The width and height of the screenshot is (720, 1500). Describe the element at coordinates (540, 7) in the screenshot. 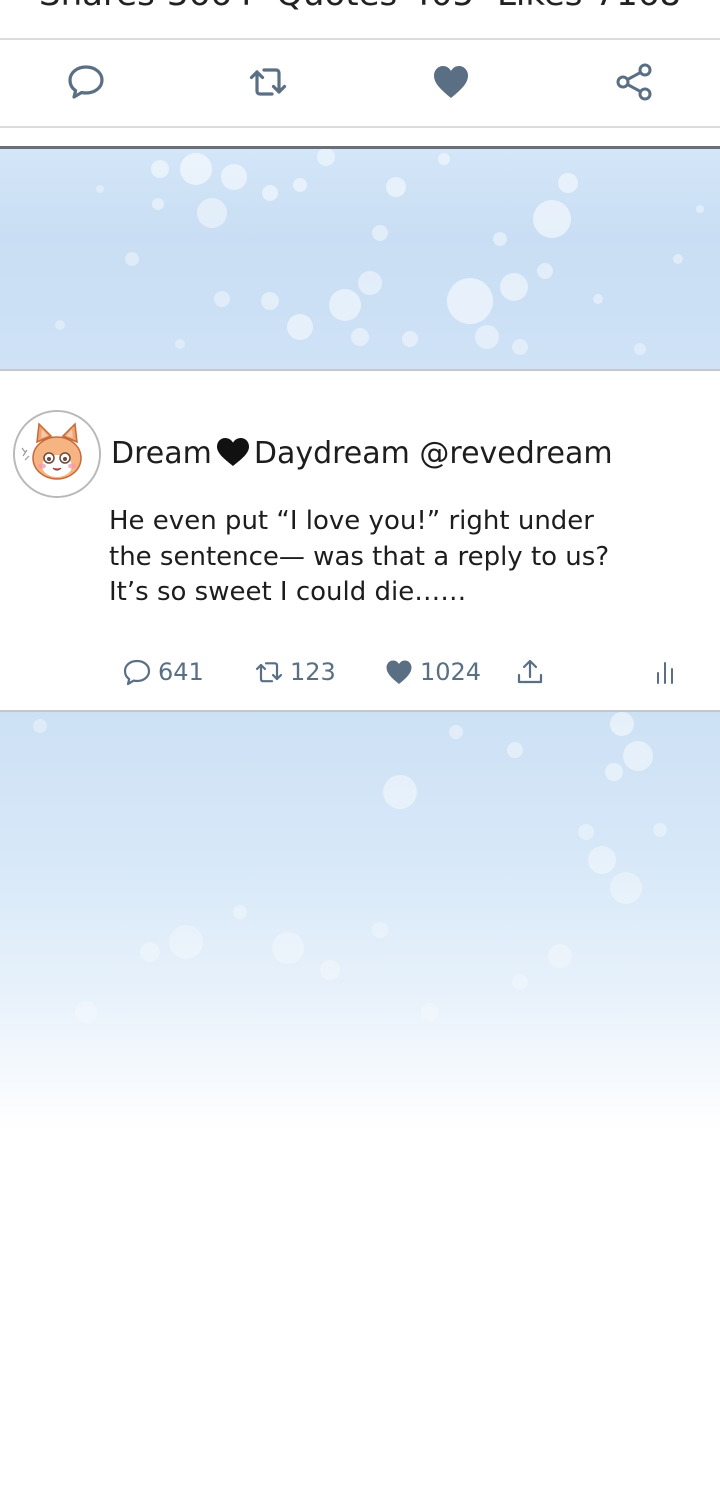

I see `likes-label: Likes` at that location.